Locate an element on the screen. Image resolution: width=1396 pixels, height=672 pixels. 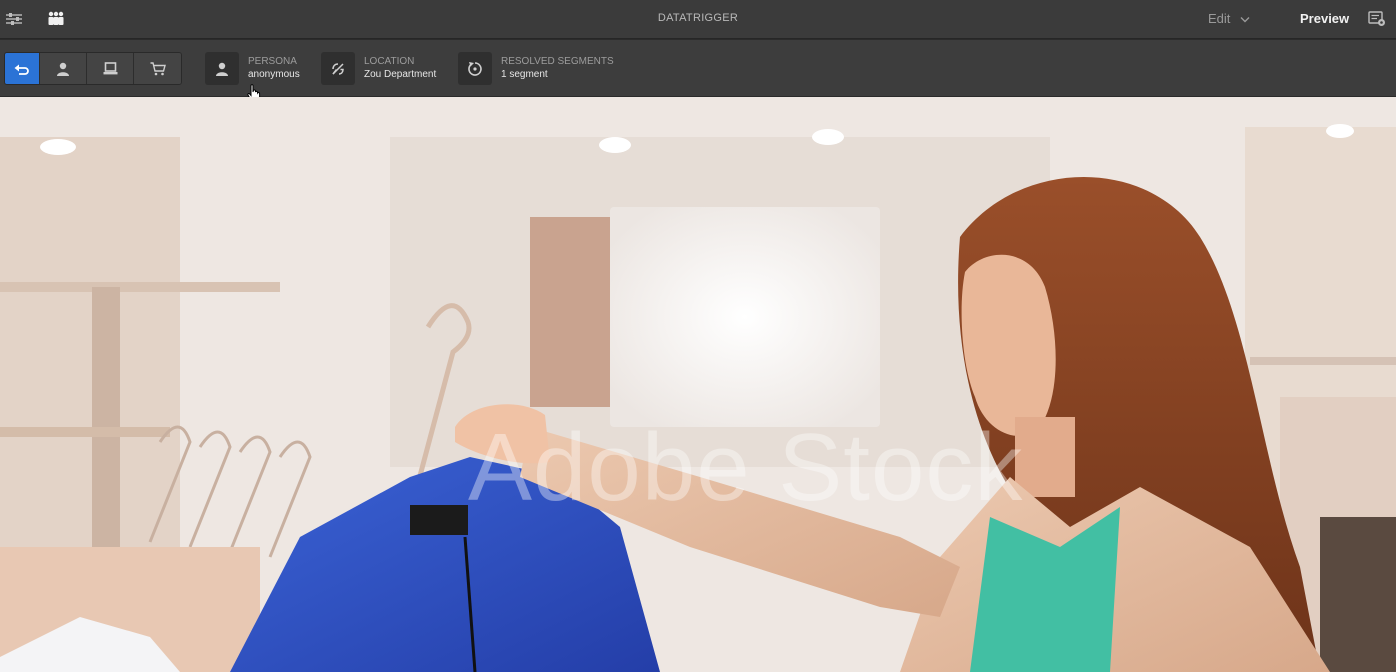
commerce-view-button is located at coordinates (157, 68).